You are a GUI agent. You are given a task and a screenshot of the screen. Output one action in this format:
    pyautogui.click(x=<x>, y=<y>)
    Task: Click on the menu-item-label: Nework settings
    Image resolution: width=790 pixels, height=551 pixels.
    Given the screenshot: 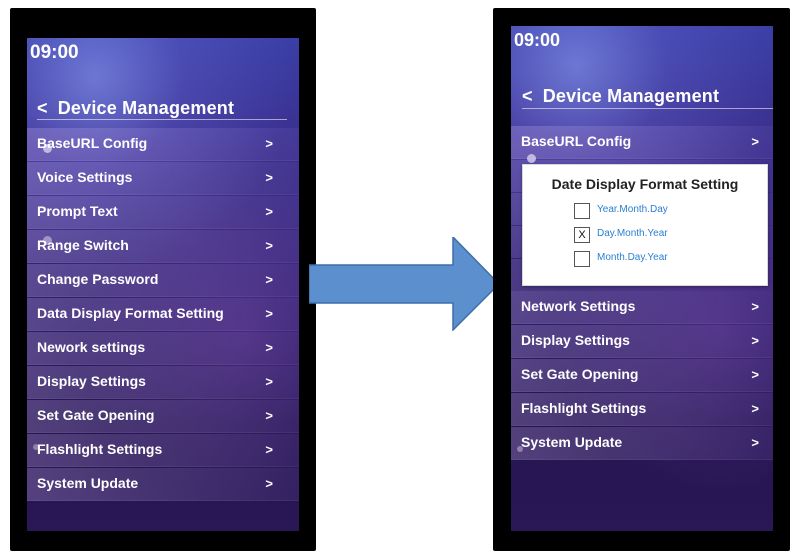 What is the action you would take?
    pyautogui.click(x=91, y=347)
    